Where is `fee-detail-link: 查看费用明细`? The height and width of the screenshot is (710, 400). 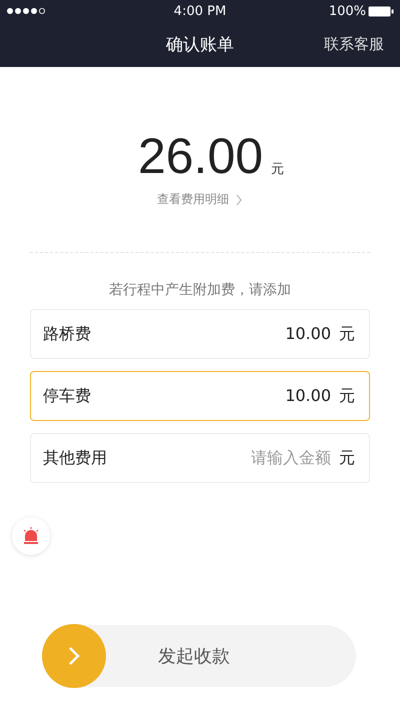
fee-detail-link: 查看费用明细 is located at coordinates (200, 199).